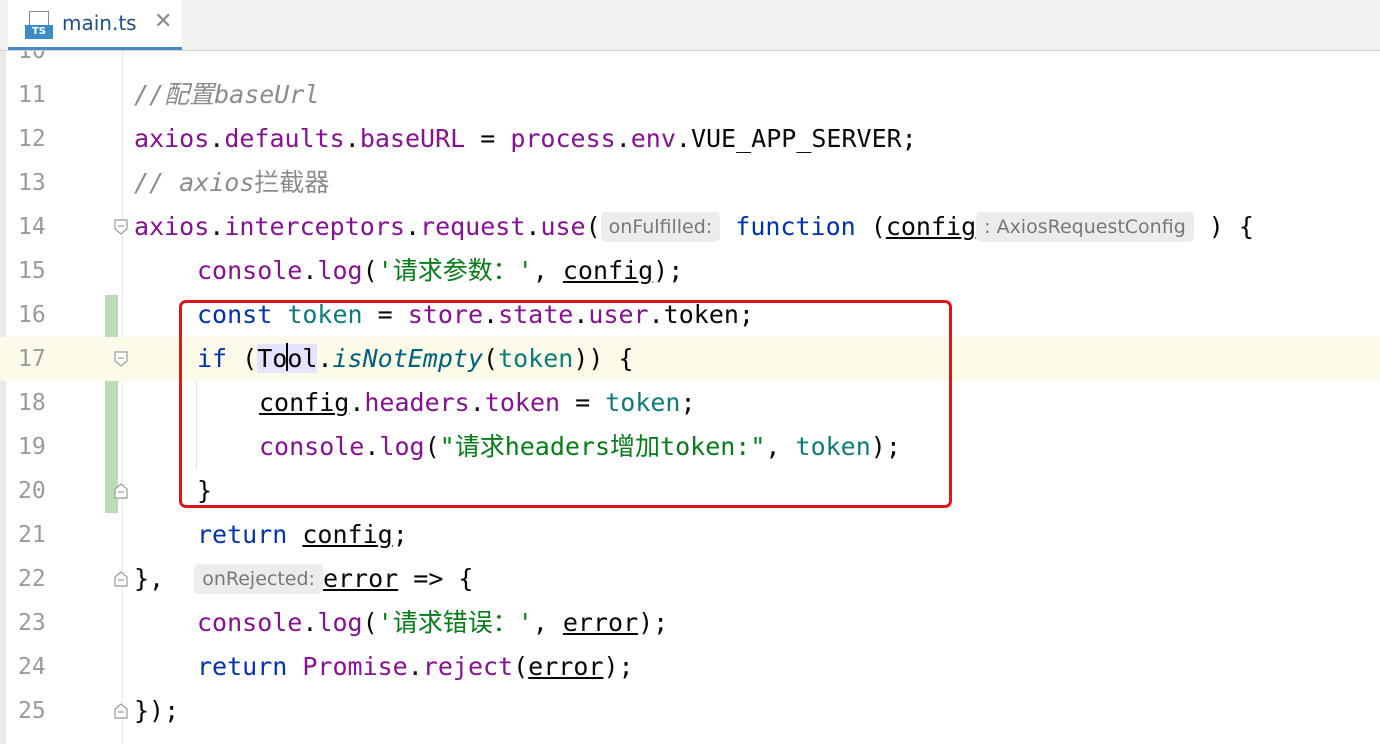  What do you see at coordinates (690, 535) in the screenshot?
I see `code-line: 21 return config;` at bounding box center [690, 535].